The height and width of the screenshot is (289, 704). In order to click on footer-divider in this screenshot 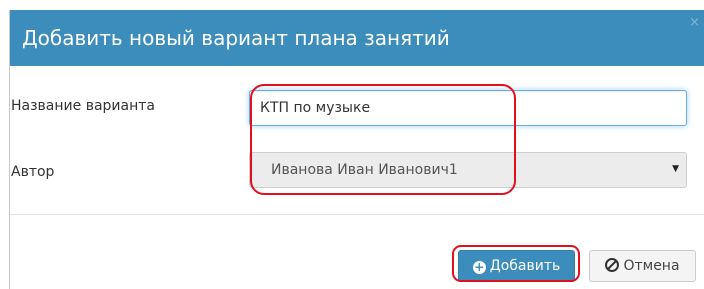, I will do `click(357, 214)`.